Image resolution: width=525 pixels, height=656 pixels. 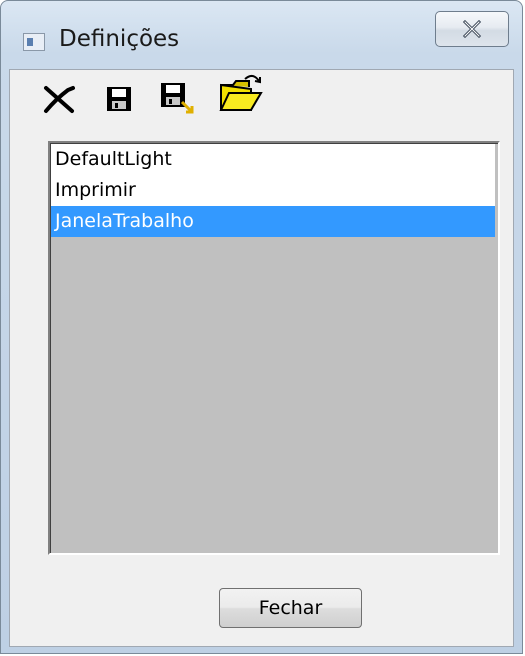 I want to click on close-icon, so click(x=472, y=29).